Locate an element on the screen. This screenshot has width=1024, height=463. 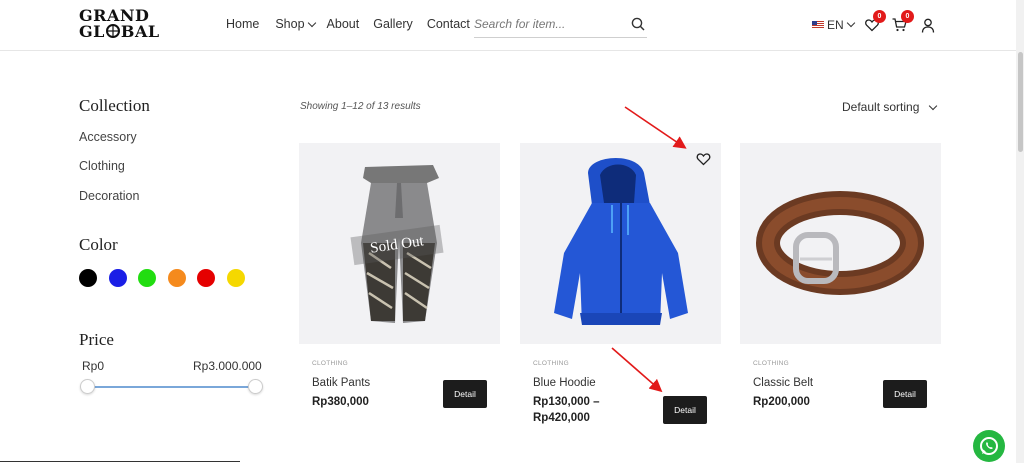
blue-hoodie-image is located at coordinates (621, 241).